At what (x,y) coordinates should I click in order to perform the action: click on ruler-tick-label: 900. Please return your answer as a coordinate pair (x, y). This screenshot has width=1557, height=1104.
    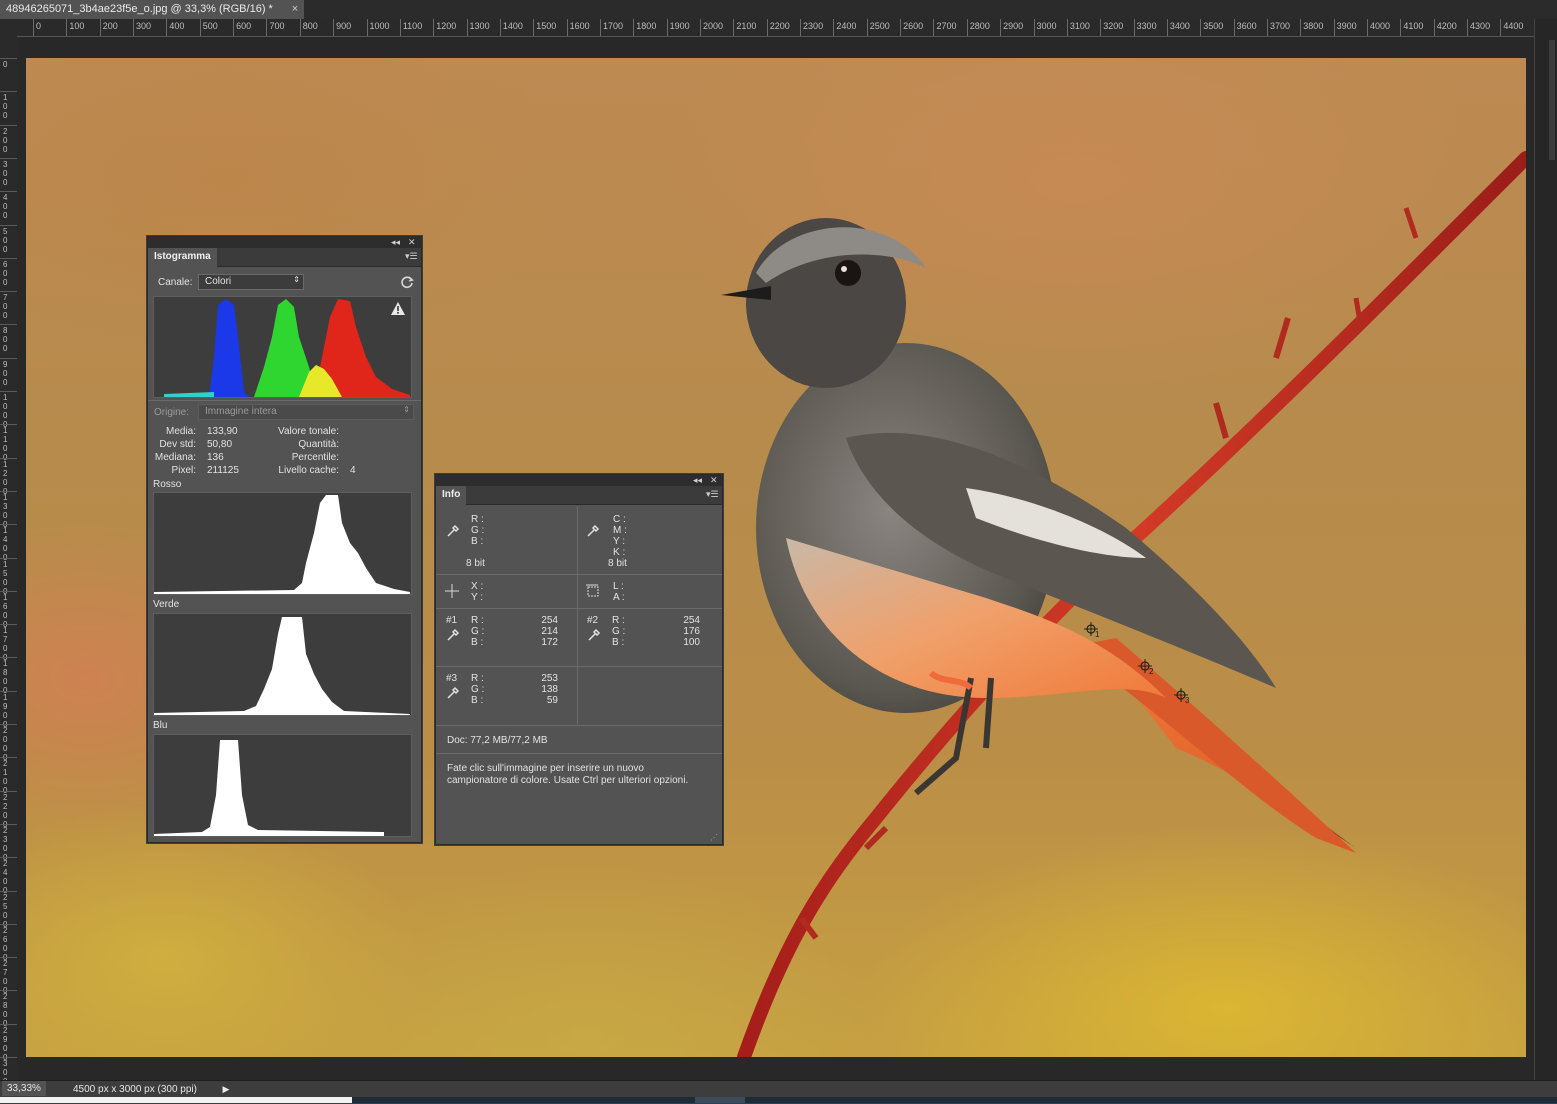
    Looking at the image, I should click on (5, 373).